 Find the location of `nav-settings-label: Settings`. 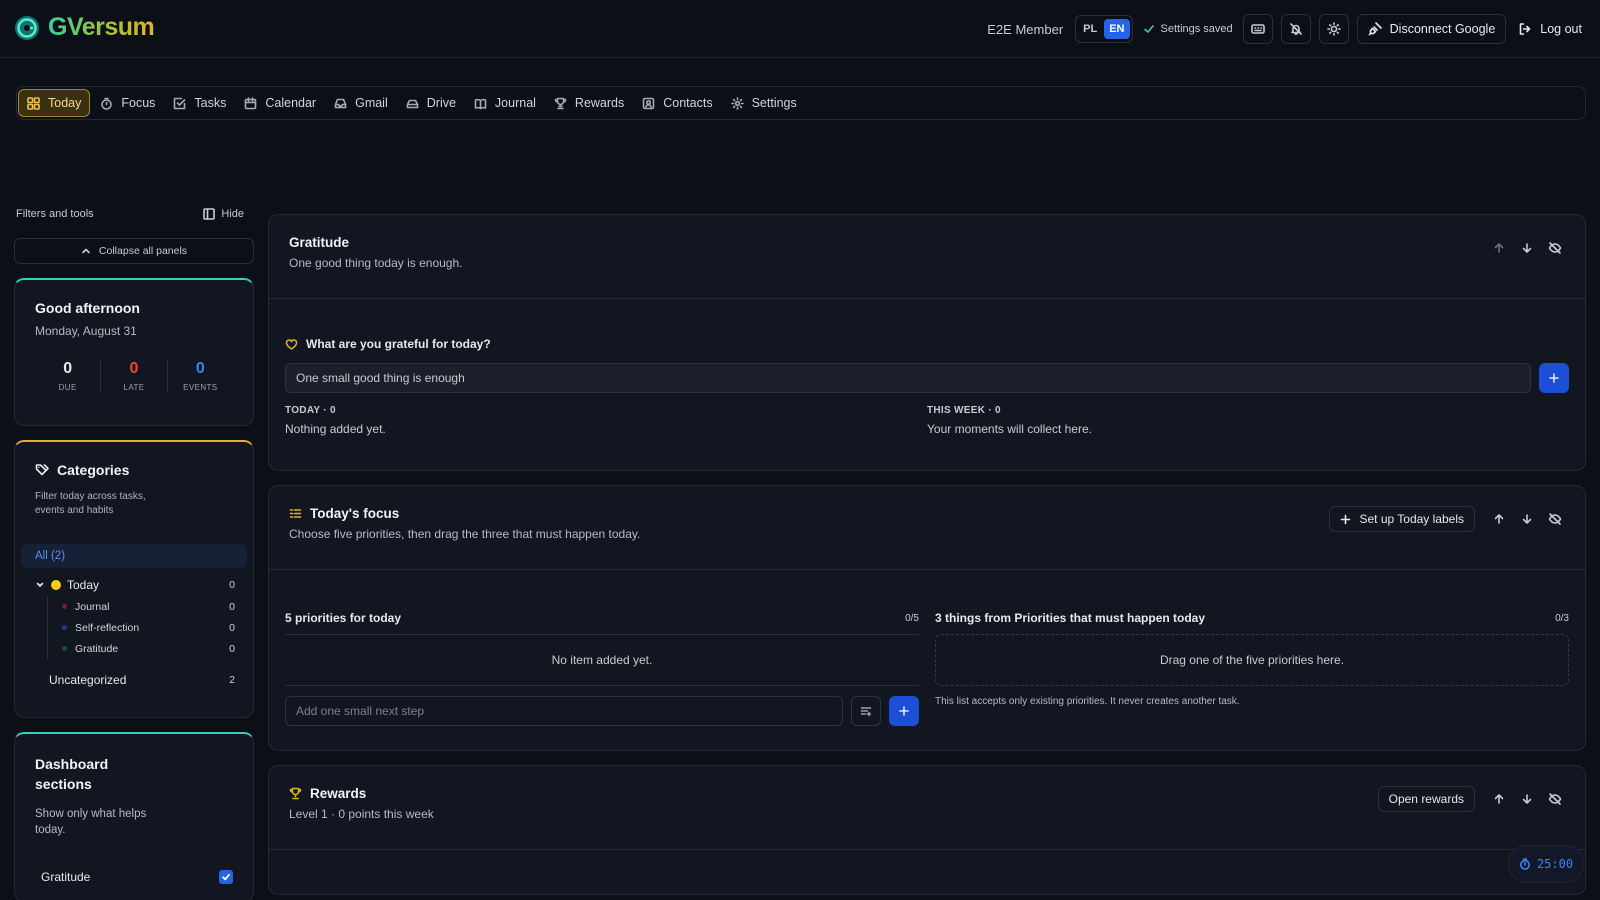

nav-settings-label: Settings is located at coordinates (774, 103).